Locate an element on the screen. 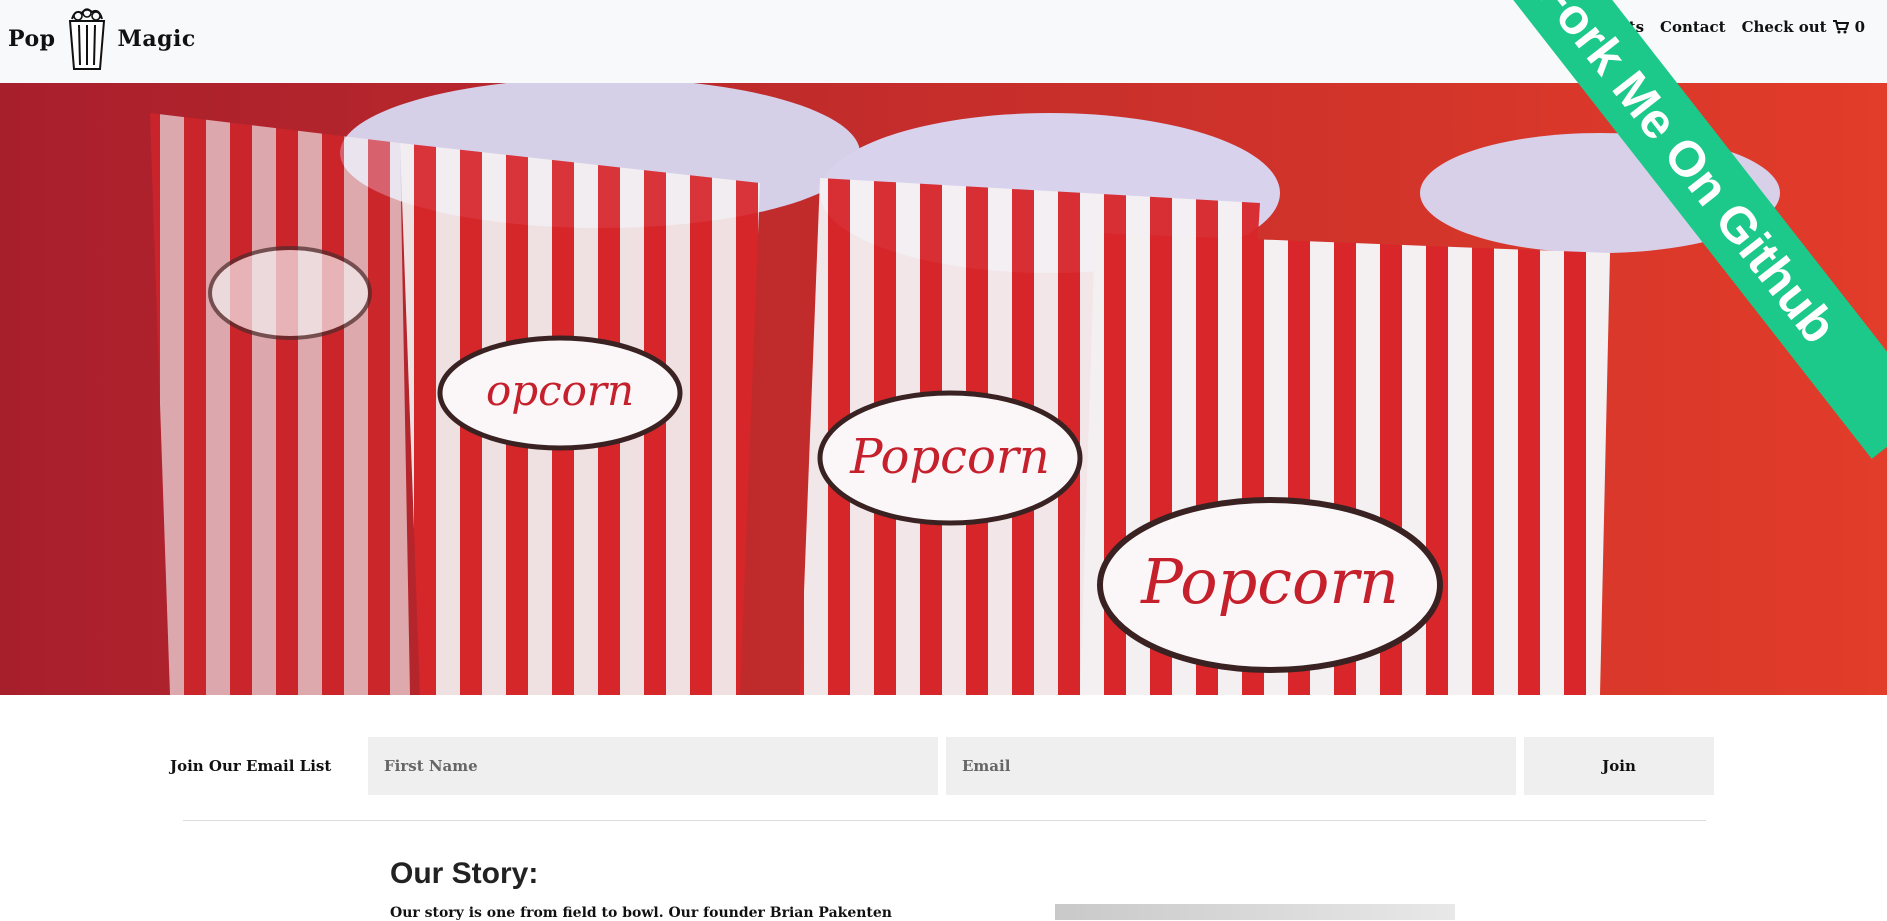 The image size is (1887, 921). story-title: Our Story: is located at coordinates (464, 873).